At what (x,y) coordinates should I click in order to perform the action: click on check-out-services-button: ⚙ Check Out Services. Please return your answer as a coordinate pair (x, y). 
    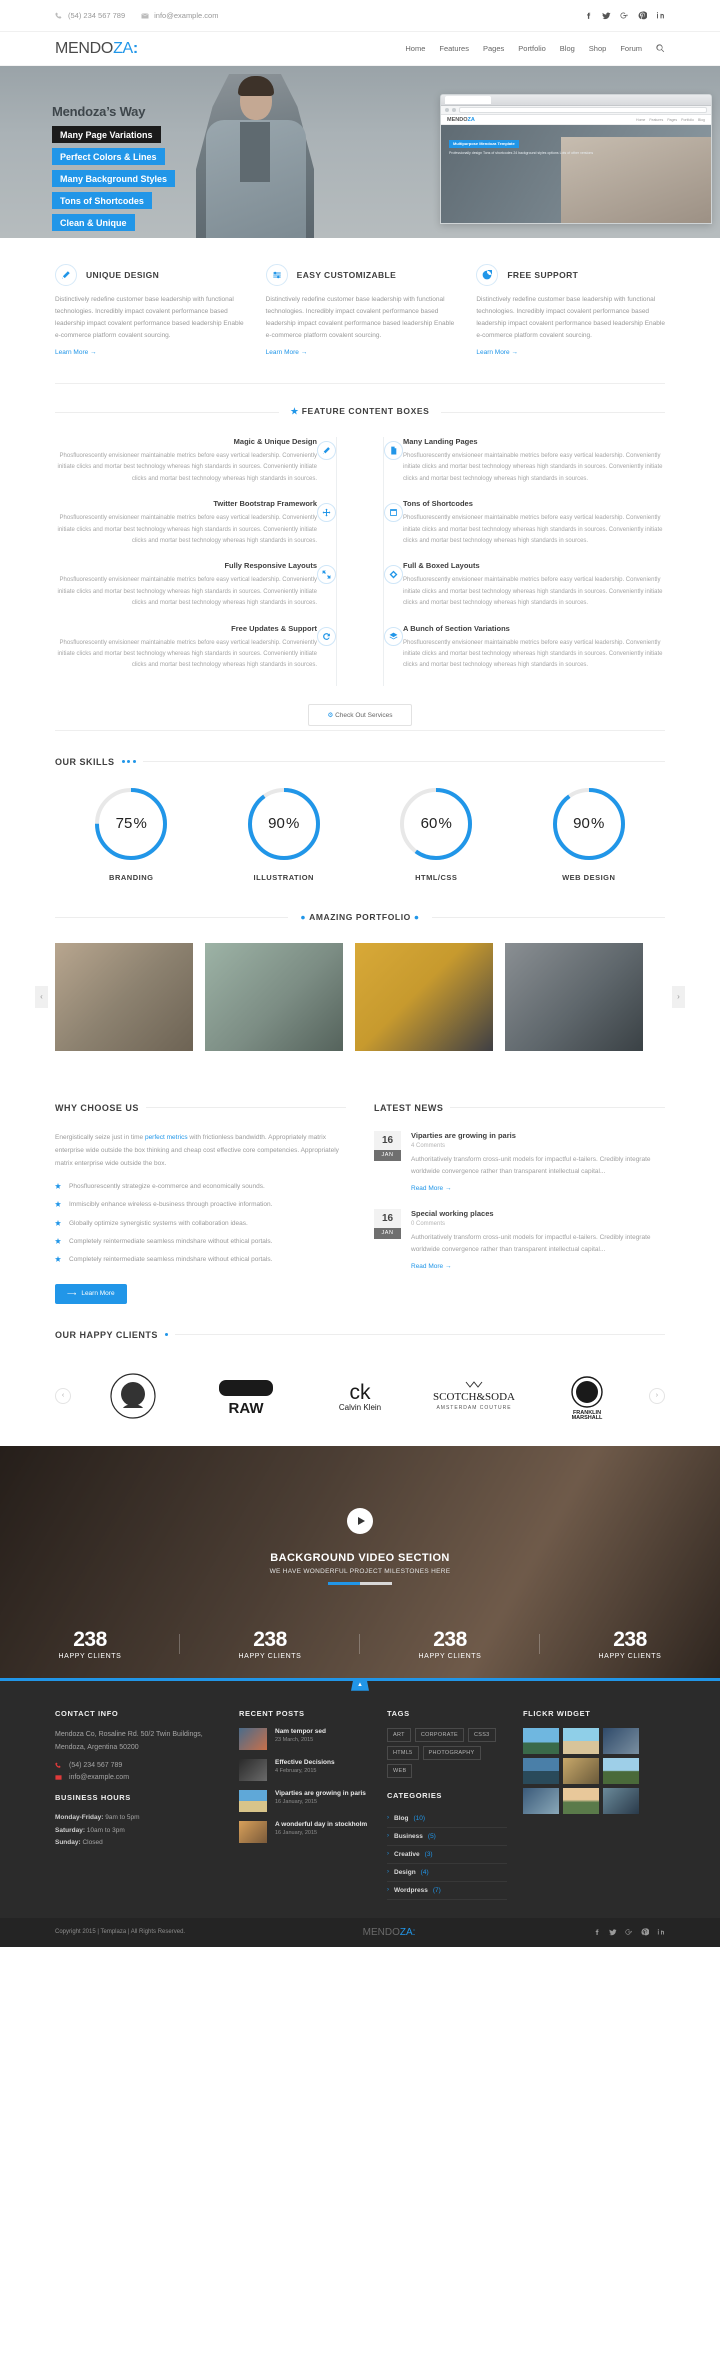
    Looking at the image, I should click on (360, 714).